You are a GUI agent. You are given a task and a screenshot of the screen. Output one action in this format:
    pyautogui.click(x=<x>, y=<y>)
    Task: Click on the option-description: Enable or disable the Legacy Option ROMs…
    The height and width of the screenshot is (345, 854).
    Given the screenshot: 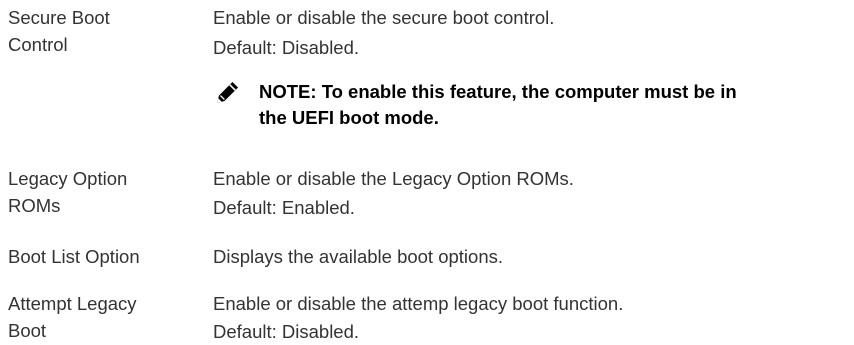 What is the action you would take?
    pyautogui.click(x=393, y=178)
    